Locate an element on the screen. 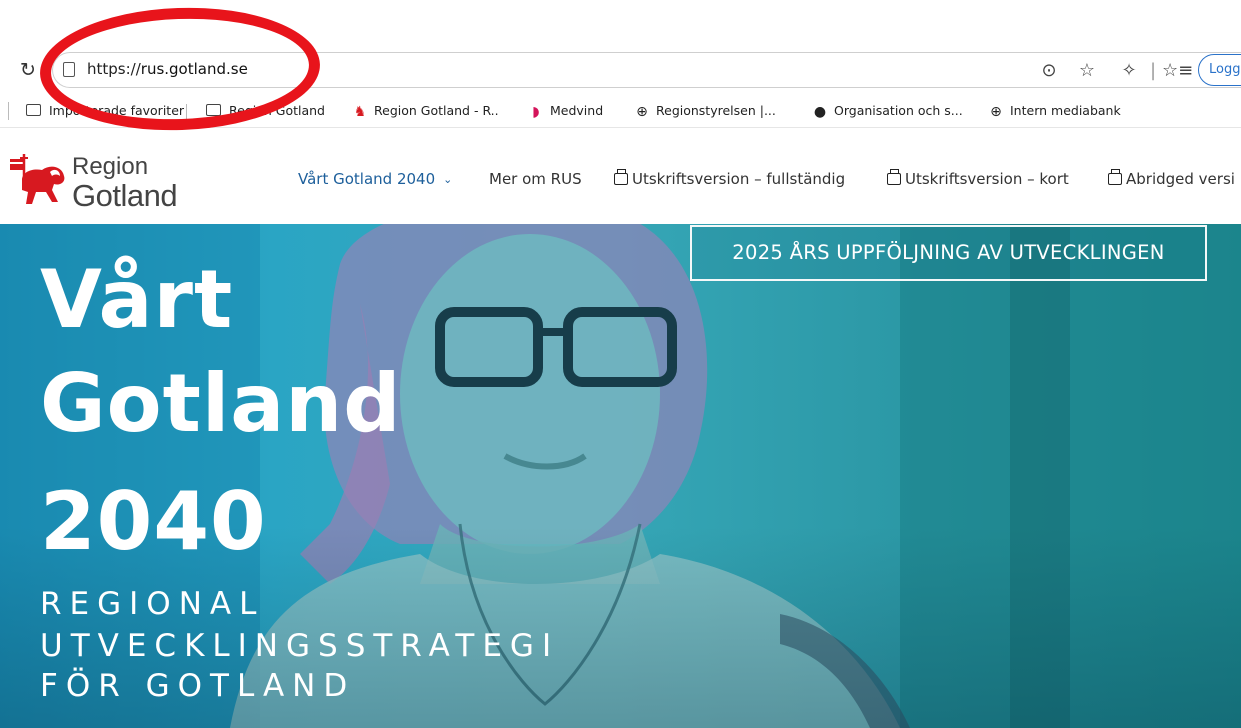  url-text: https://rus.gotland.se is located at coordinates (167, 69).